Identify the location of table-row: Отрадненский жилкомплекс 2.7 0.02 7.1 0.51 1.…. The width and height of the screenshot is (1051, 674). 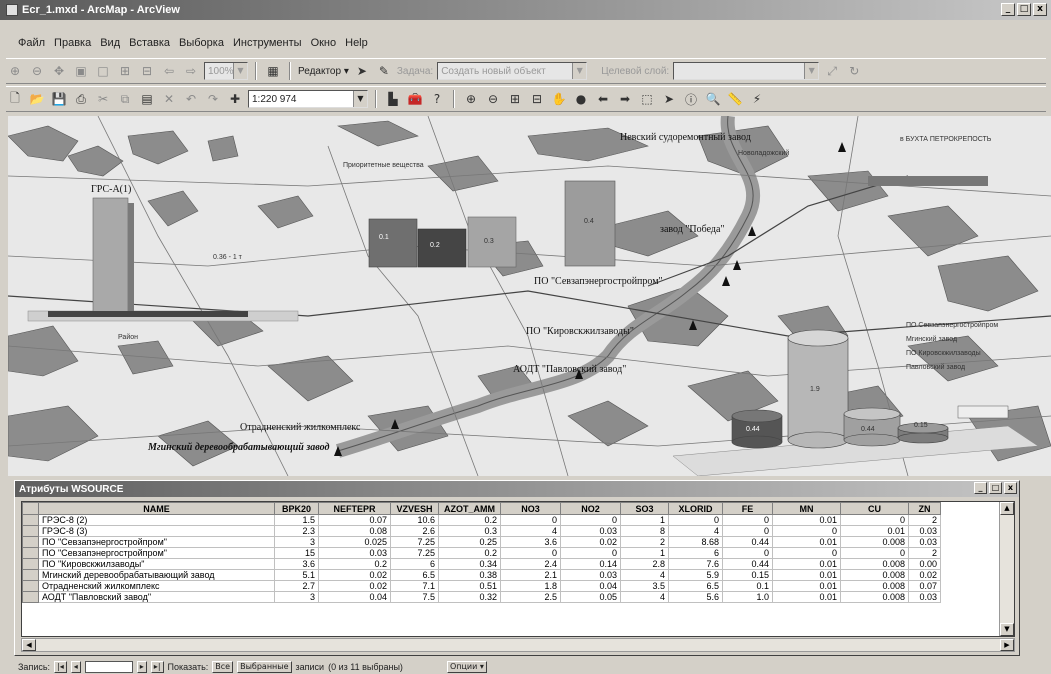
(481, 586).